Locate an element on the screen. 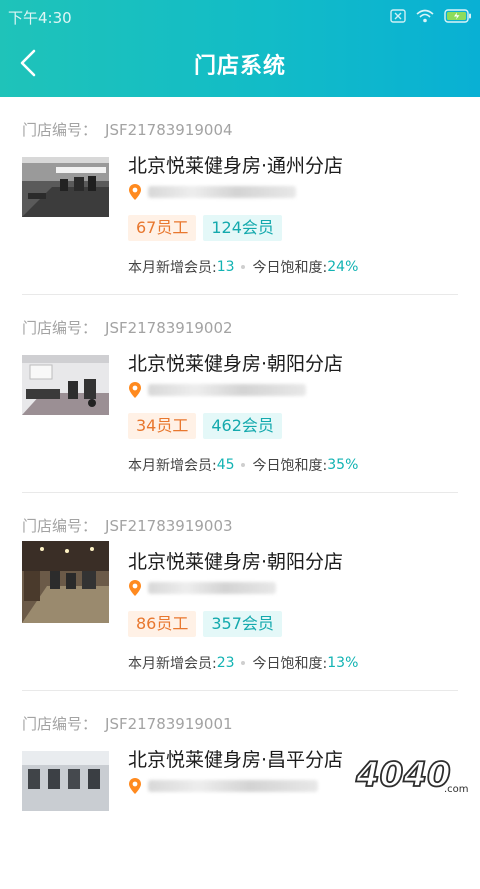 Image resolution: width=480 pixels, height=889 pixels. store-code: 门店编号： JSF21783919002 is located at coordinates (127, 327).